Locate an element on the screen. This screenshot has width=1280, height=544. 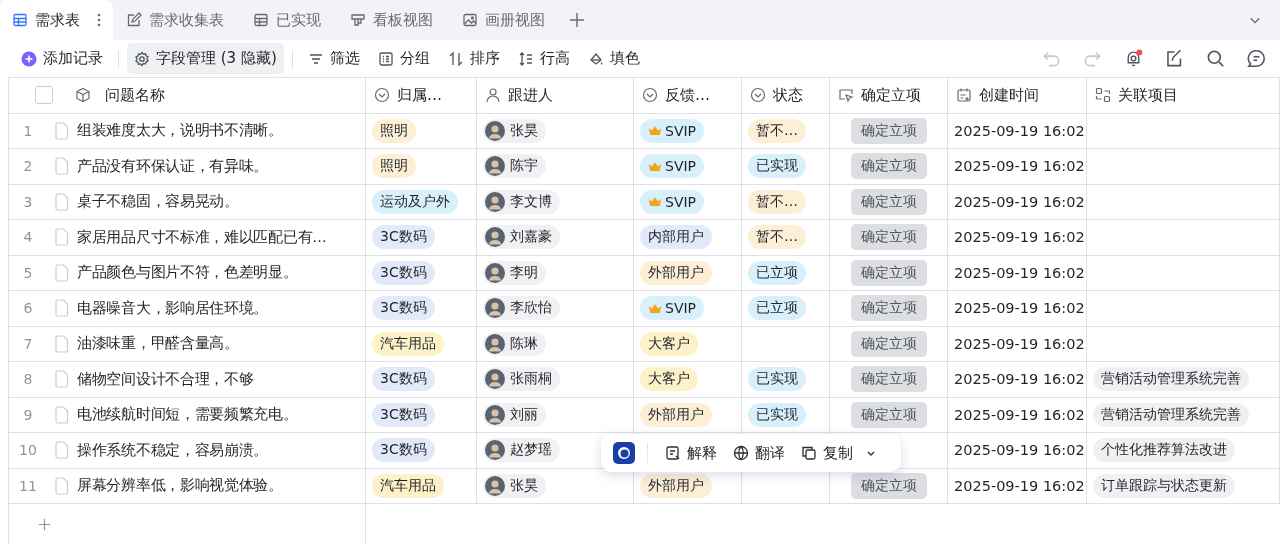
column-header: 创建时间 is located at coordinates (1009, 95).